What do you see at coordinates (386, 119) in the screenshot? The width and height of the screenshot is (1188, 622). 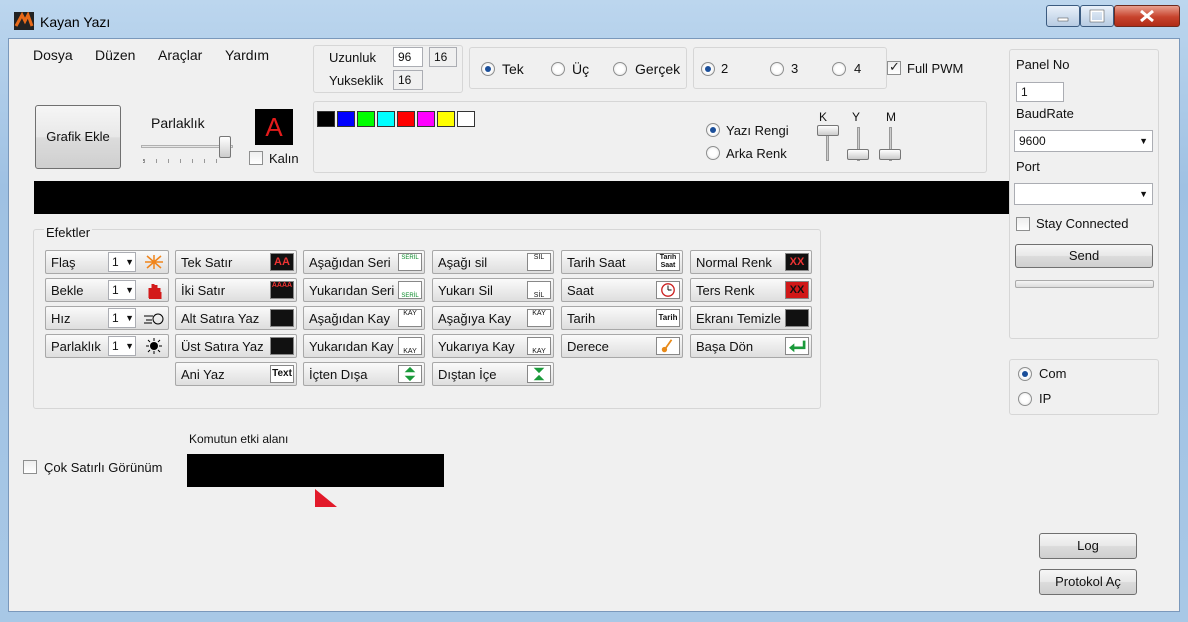 I see `color-swatch-cyan` at bounding box center [386, 119].